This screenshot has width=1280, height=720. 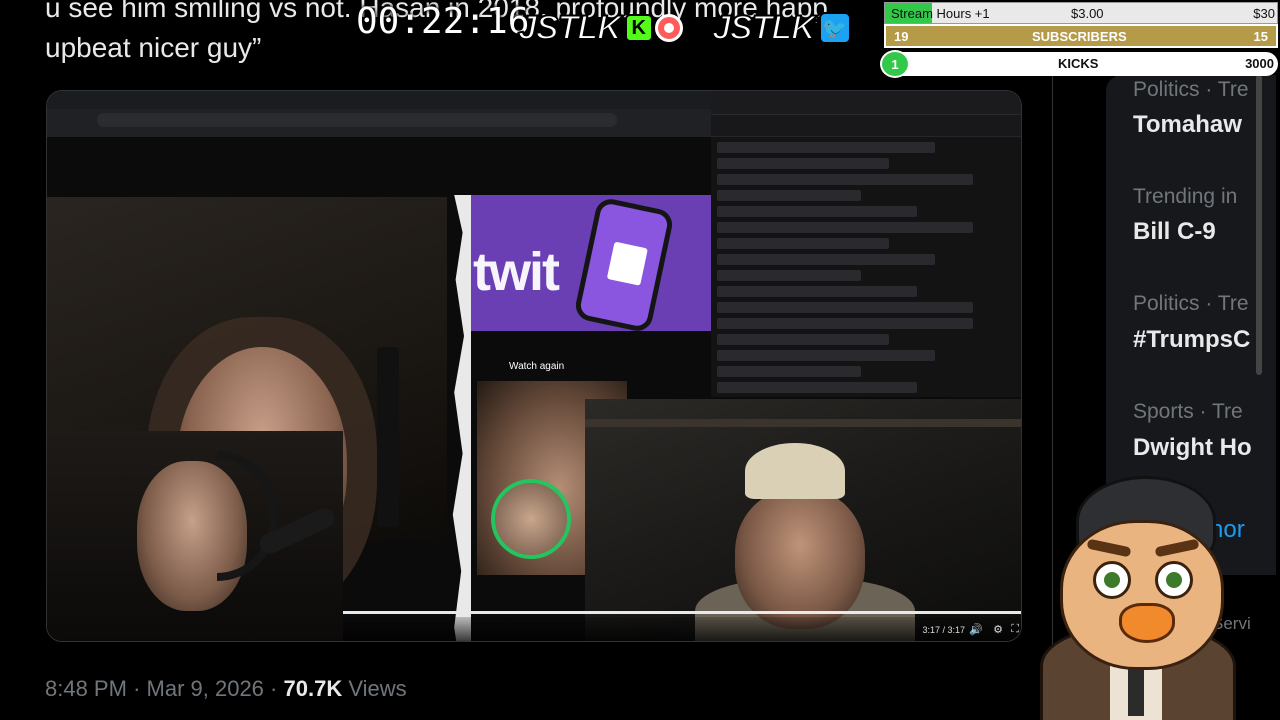 What do you see at coordinates (195, 536) in the screenshot?
I see `streamer-cam-small` at bounding box center [195, 536].